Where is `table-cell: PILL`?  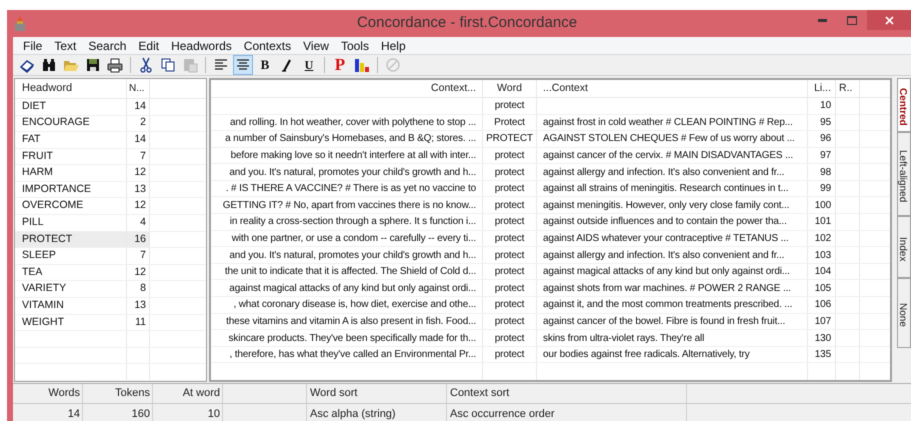
table-cell: PILL is located at coordinates (71, 223).